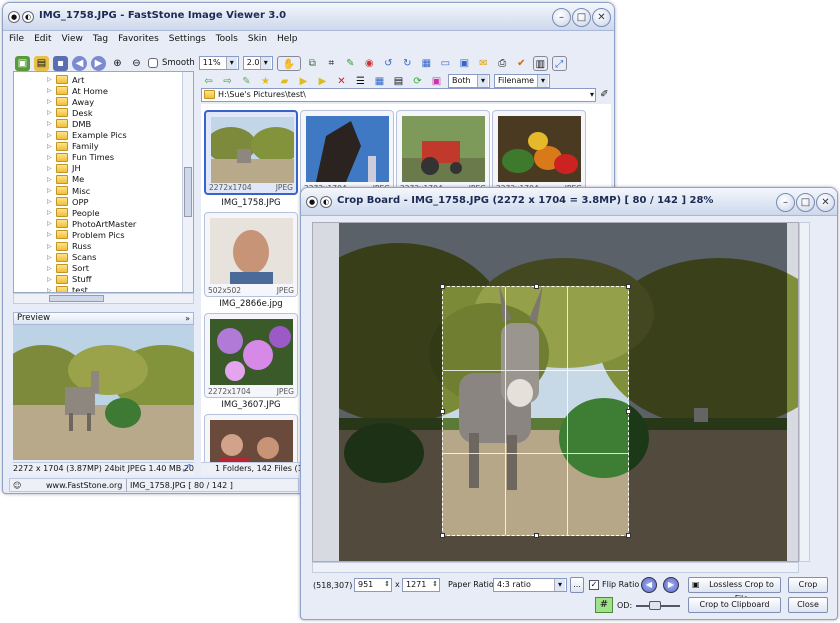 This screenshot has height=623, width=840. I want to click on crop-height-input: 1271 ⇕, so click(421, 585).